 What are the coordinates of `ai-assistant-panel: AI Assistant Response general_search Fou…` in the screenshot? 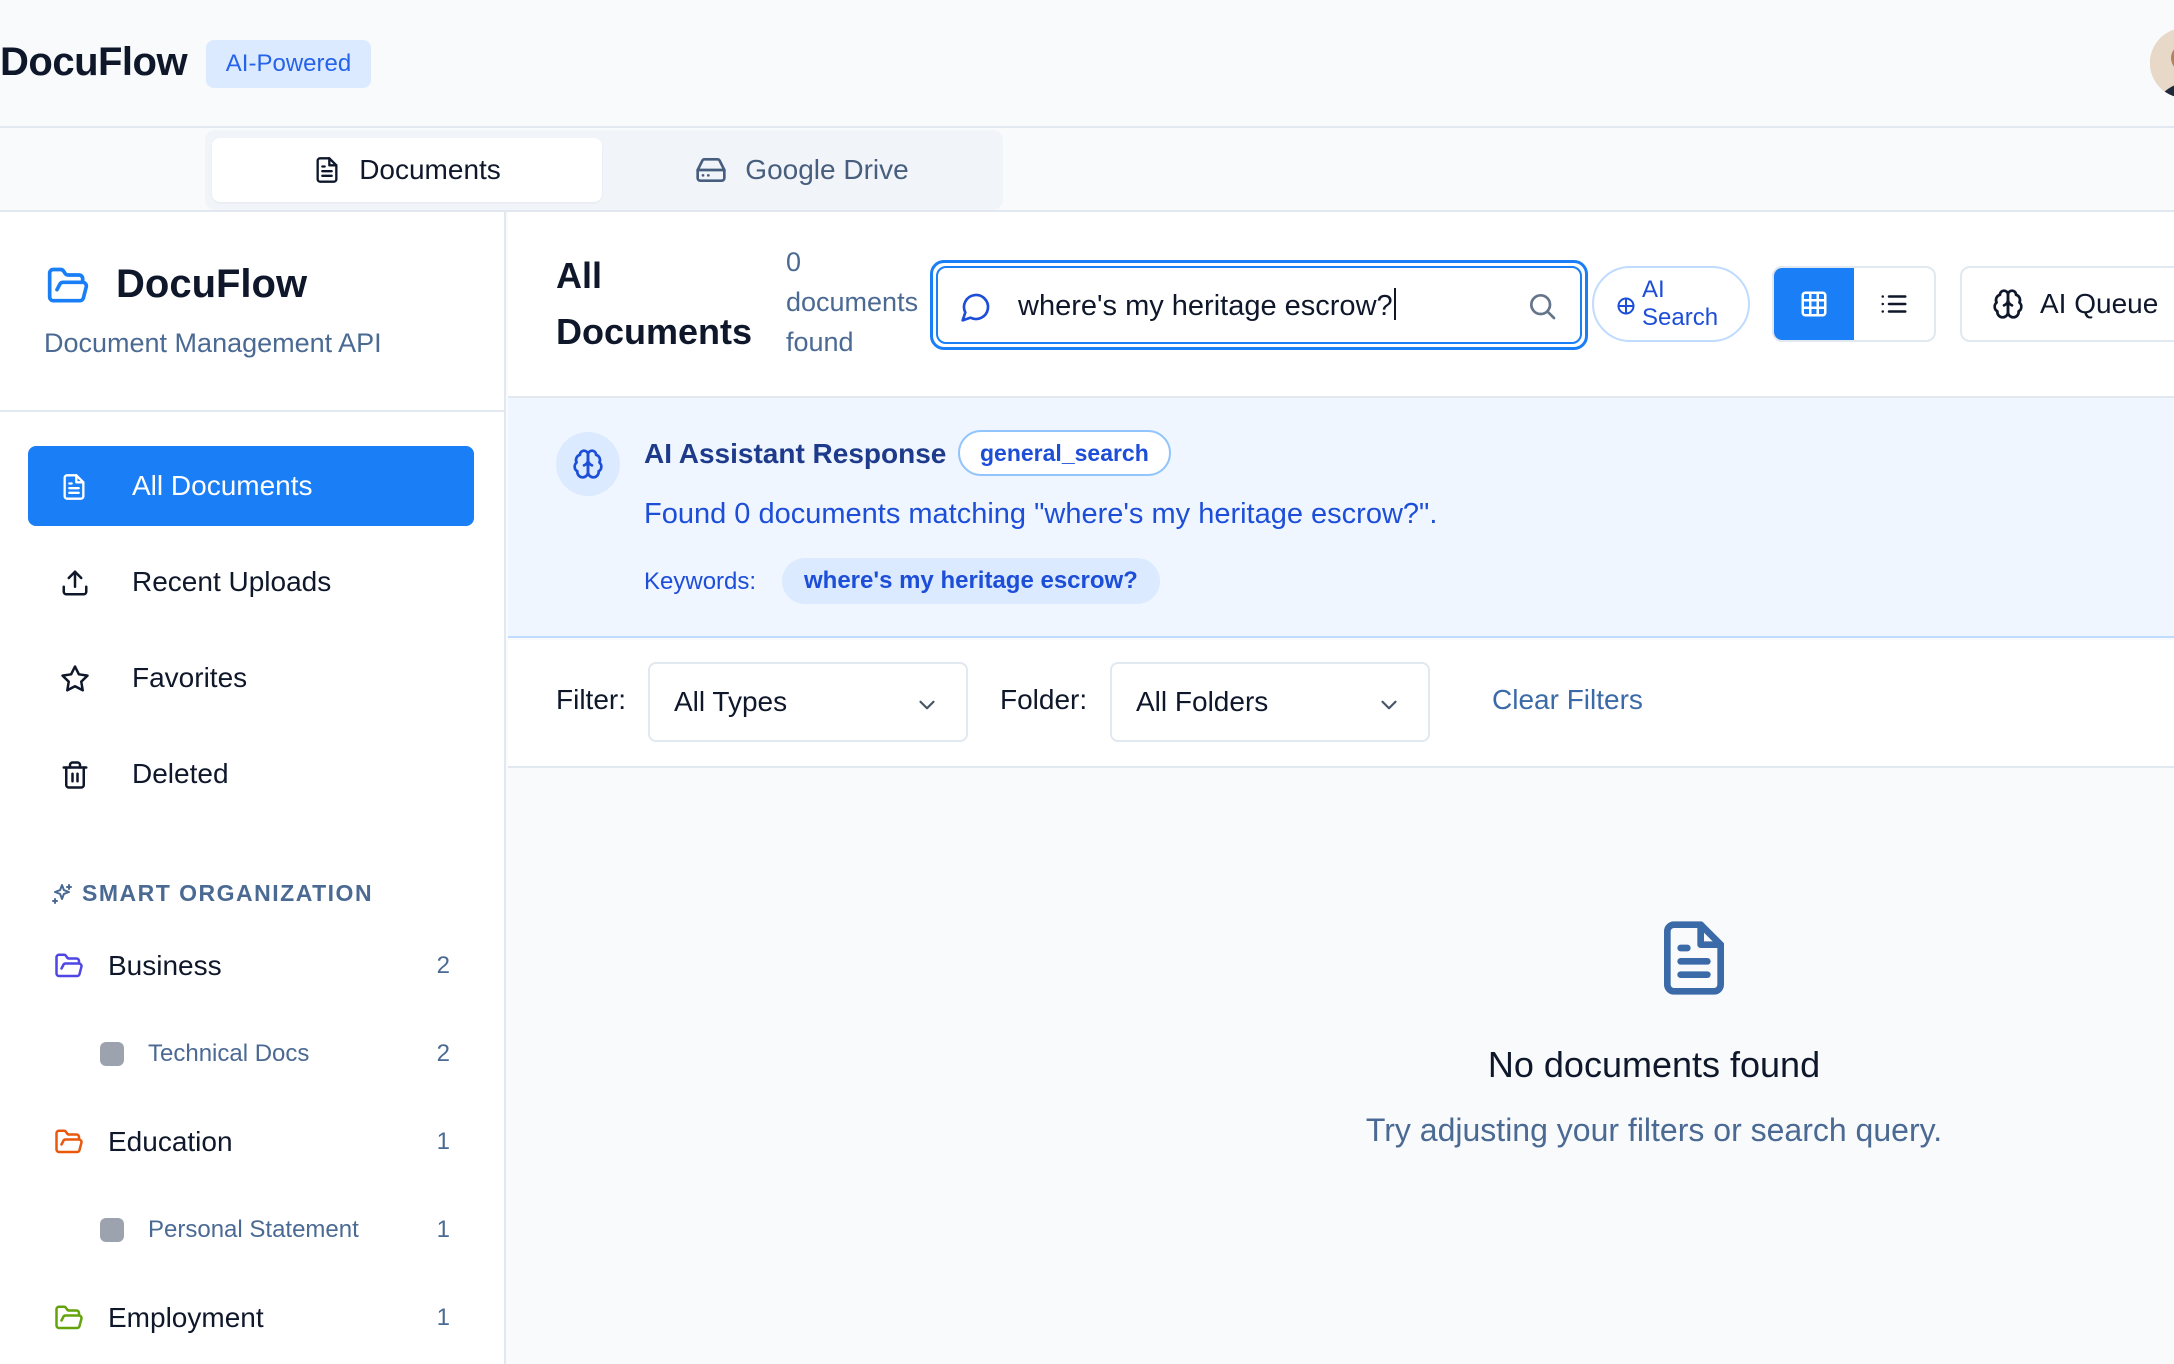 It's located at (1341, 518).